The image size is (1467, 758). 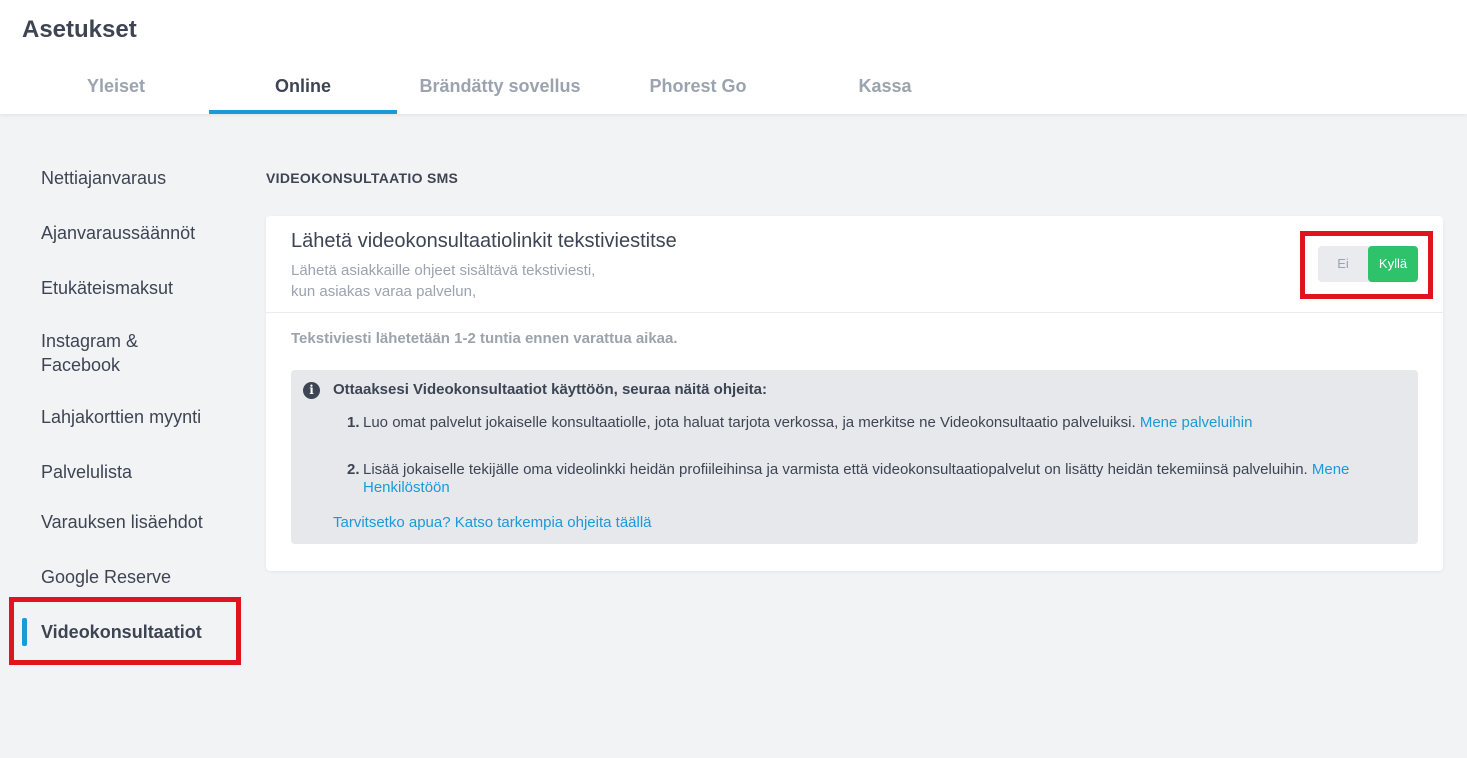 I want to click on services-link: Mene palveluihin, so click(x=1196, y=422).